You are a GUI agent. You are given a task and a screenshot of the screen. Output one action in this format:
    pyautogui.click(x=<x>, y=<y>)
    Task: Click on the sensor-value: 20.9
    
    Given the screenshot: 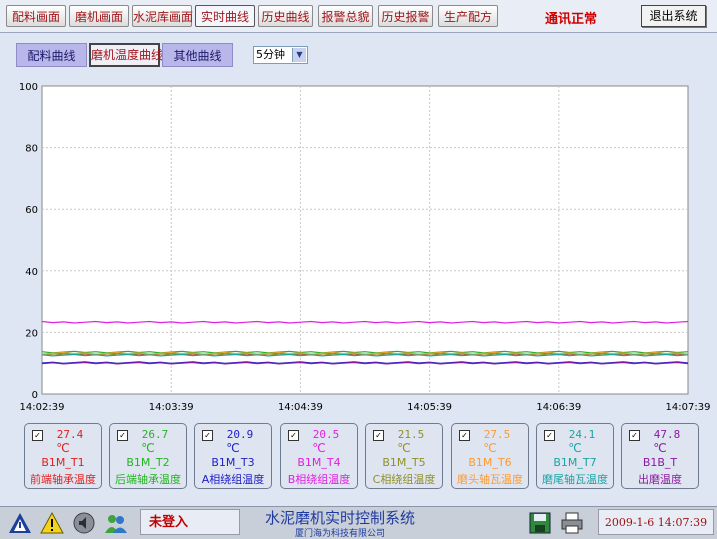 What is the action you would take?
    pyautogui.click(x=240, y=434)
    